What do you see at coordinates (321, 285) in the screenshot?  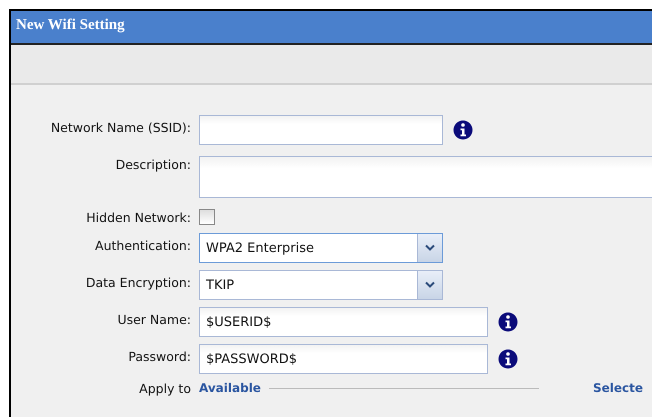 I see `dropdown: TKIP` at bounding box center [321, 285].